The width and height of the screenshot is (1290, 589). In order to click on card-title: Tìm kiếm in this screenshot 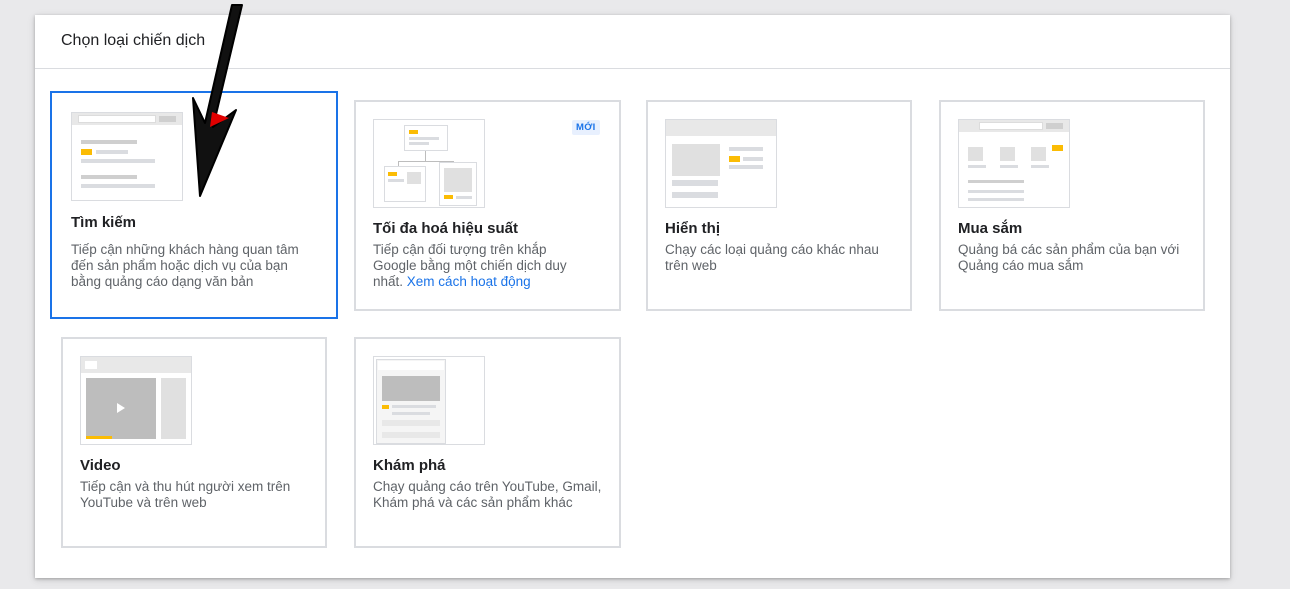, I will do `click(104, 222)`.